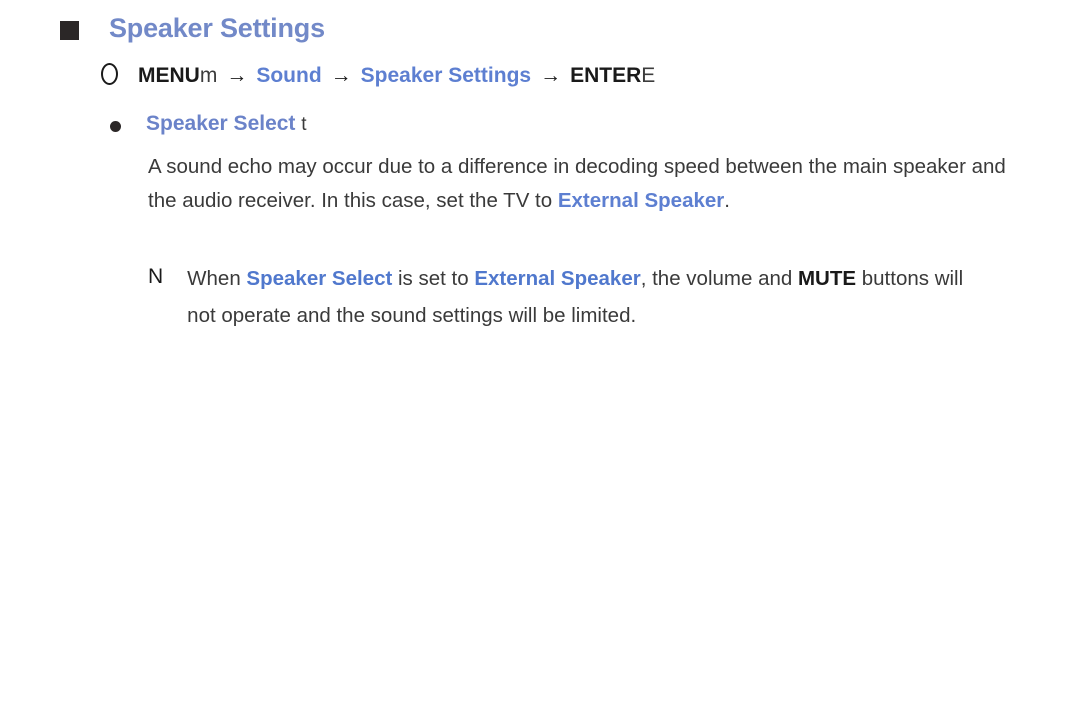  Describe the element at coordinates (598, 200) in the screenshot. I see `body-highlight-external: External` at that location.